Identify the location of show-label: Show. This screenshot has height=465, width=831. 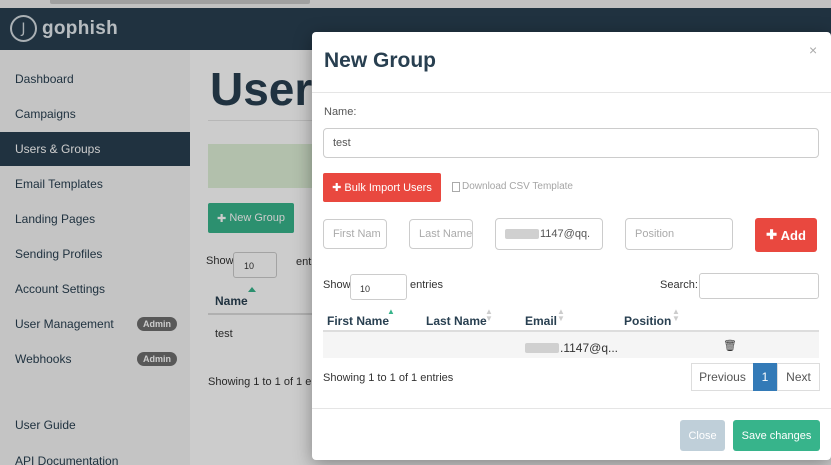
(337, 285).